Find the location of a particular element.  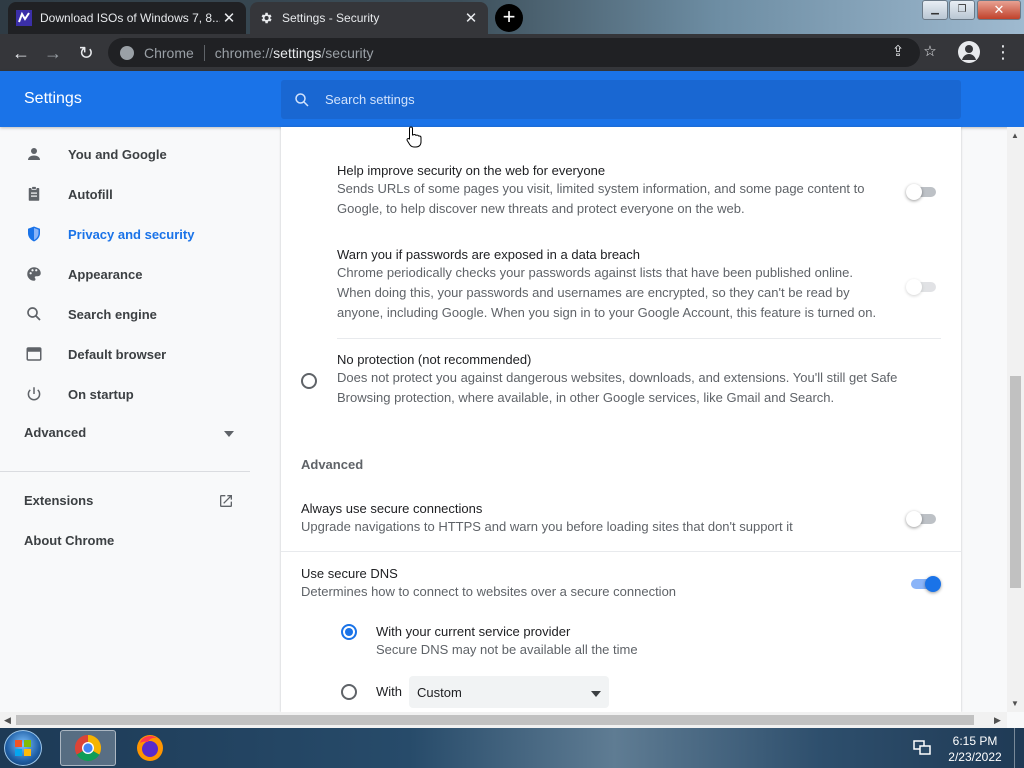

secure-connections-toggle is located at coordinates (922, 519).